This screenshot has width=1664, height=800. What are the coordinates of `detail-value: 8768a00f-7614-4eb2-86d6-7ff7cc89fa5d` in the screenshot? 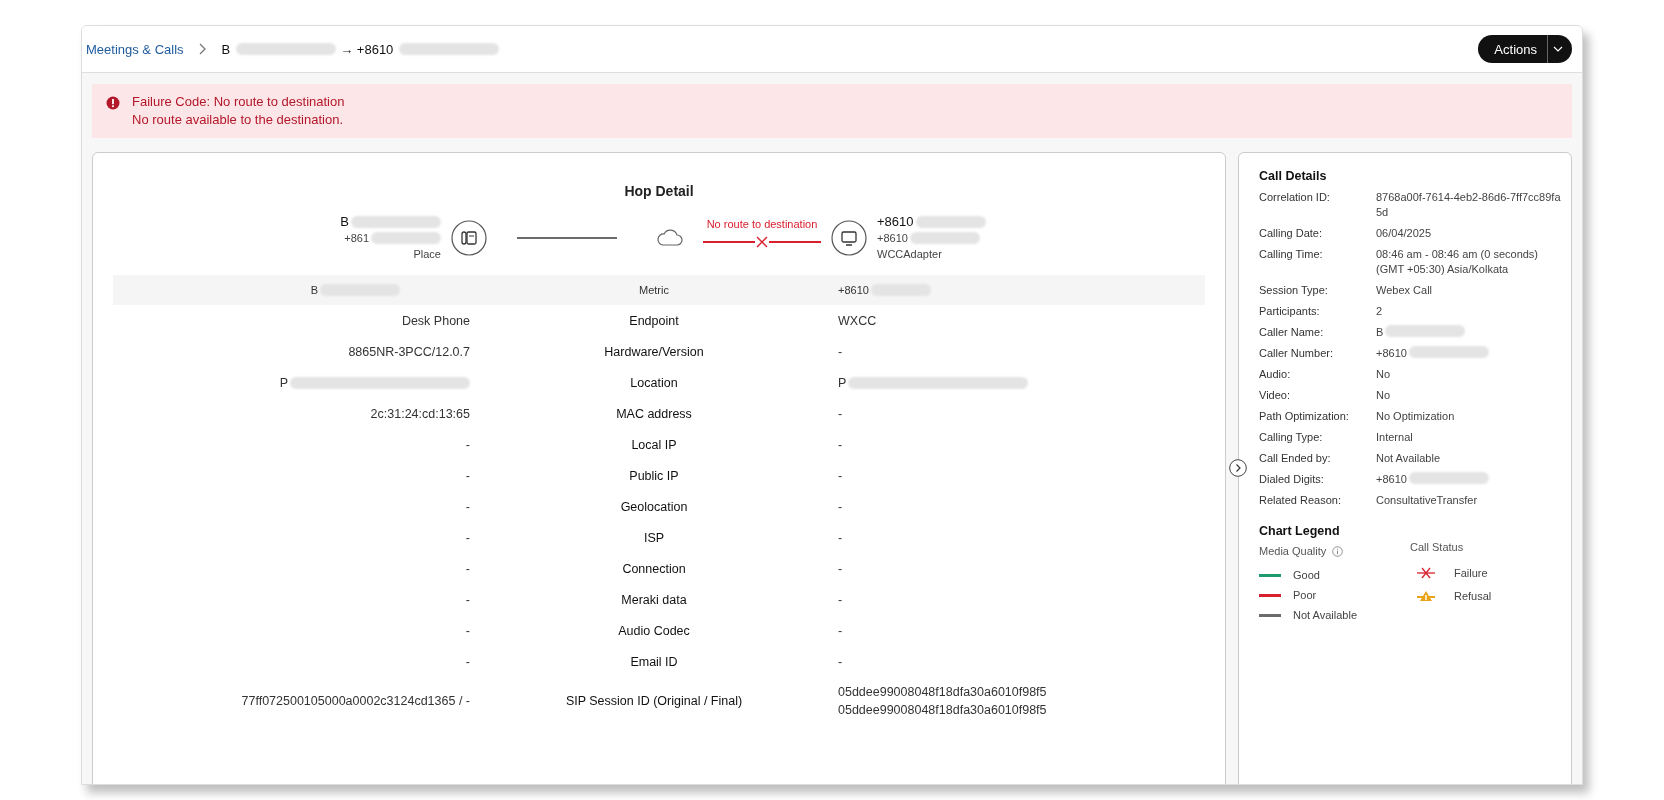 It's located at (1468, 205).